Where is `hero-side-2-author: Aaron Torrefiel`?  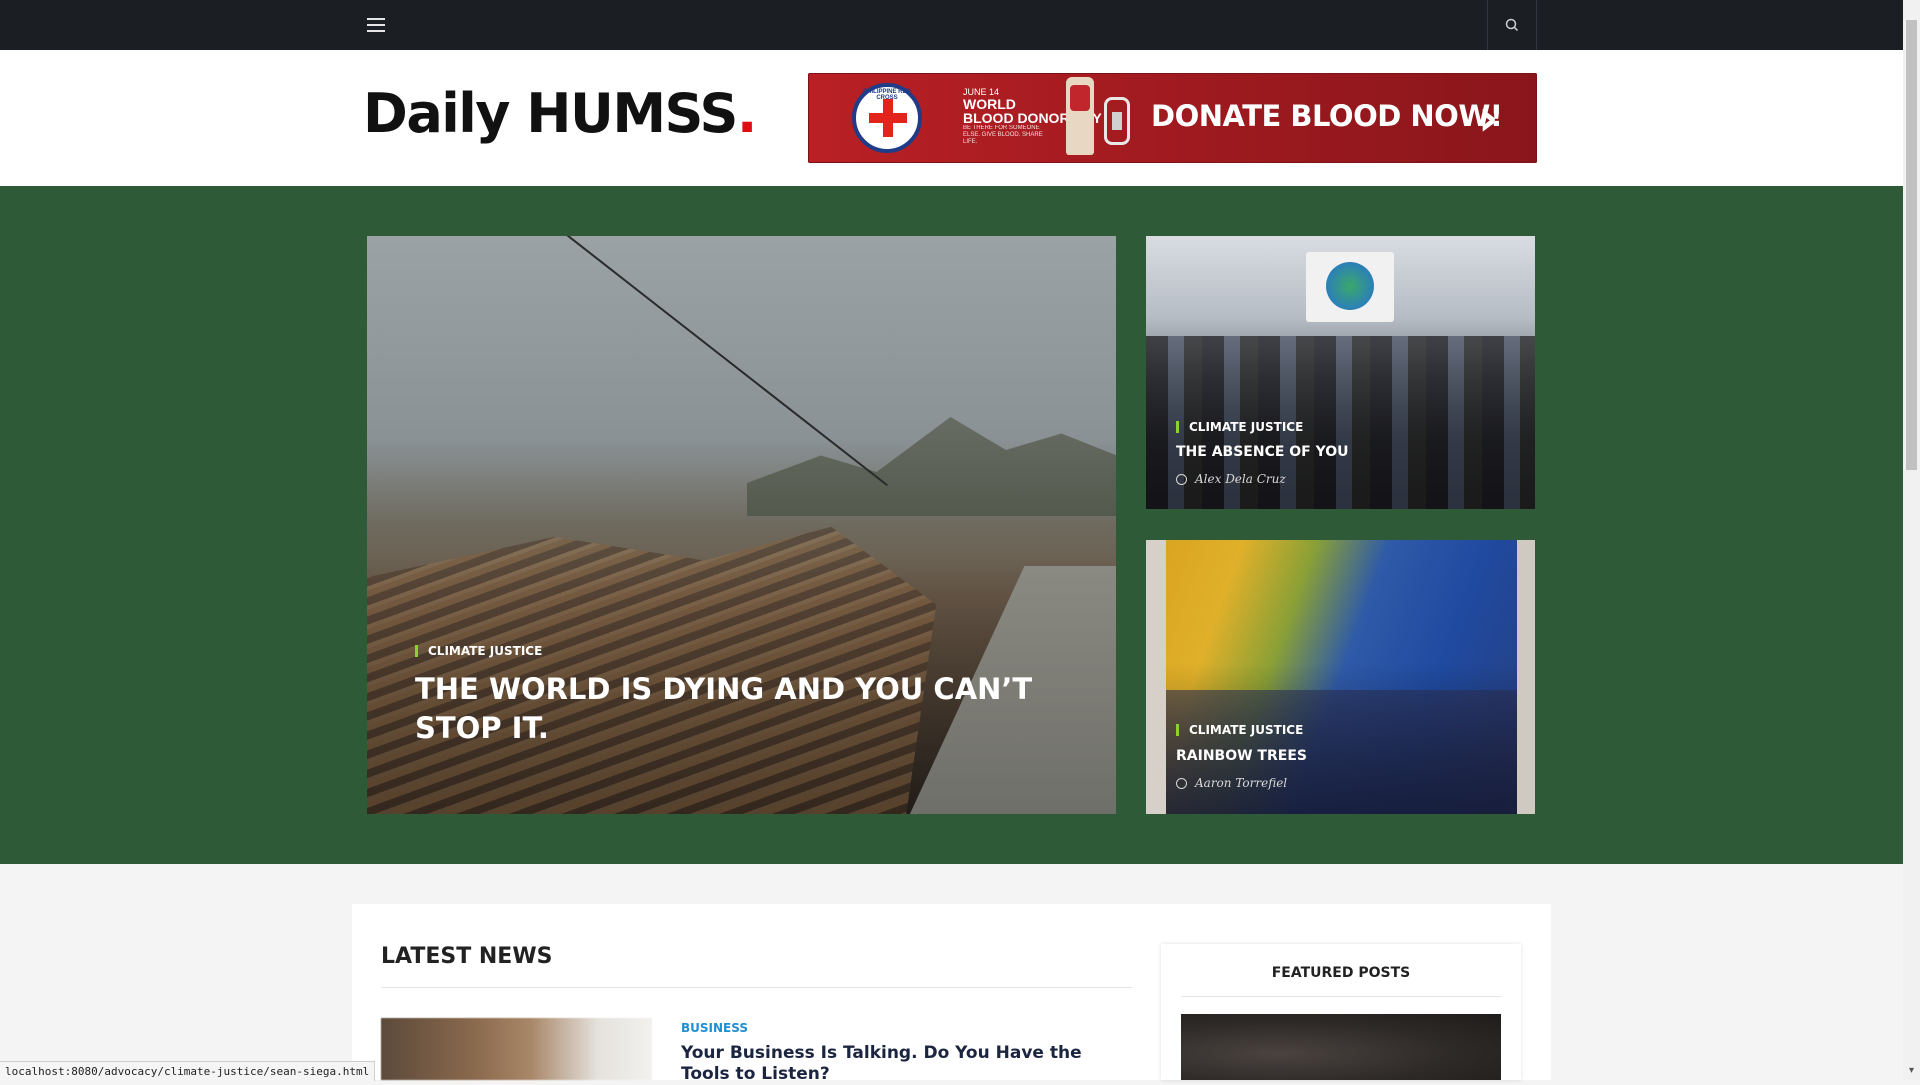
hero-side-2-author: Aaron Torrefiel is located at coordinates (1231, 783).